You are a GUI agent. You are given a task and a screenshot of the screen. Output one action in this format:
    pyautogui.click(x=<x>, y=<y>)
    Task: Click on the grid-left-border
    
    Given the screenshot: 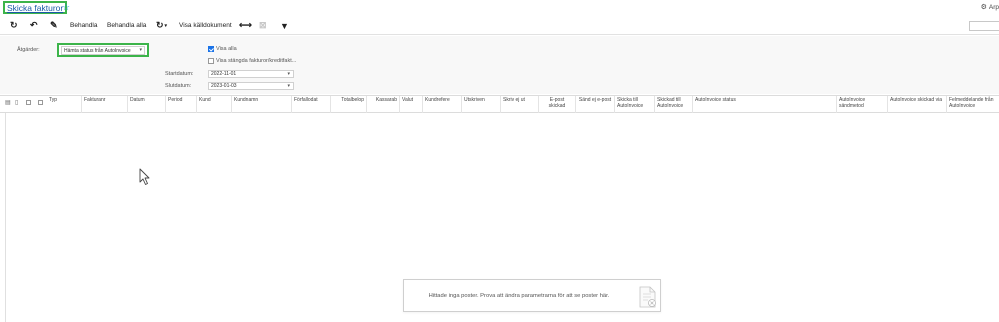 What is the action you would take?
    pyautogui.click(x=5, y=217)
    